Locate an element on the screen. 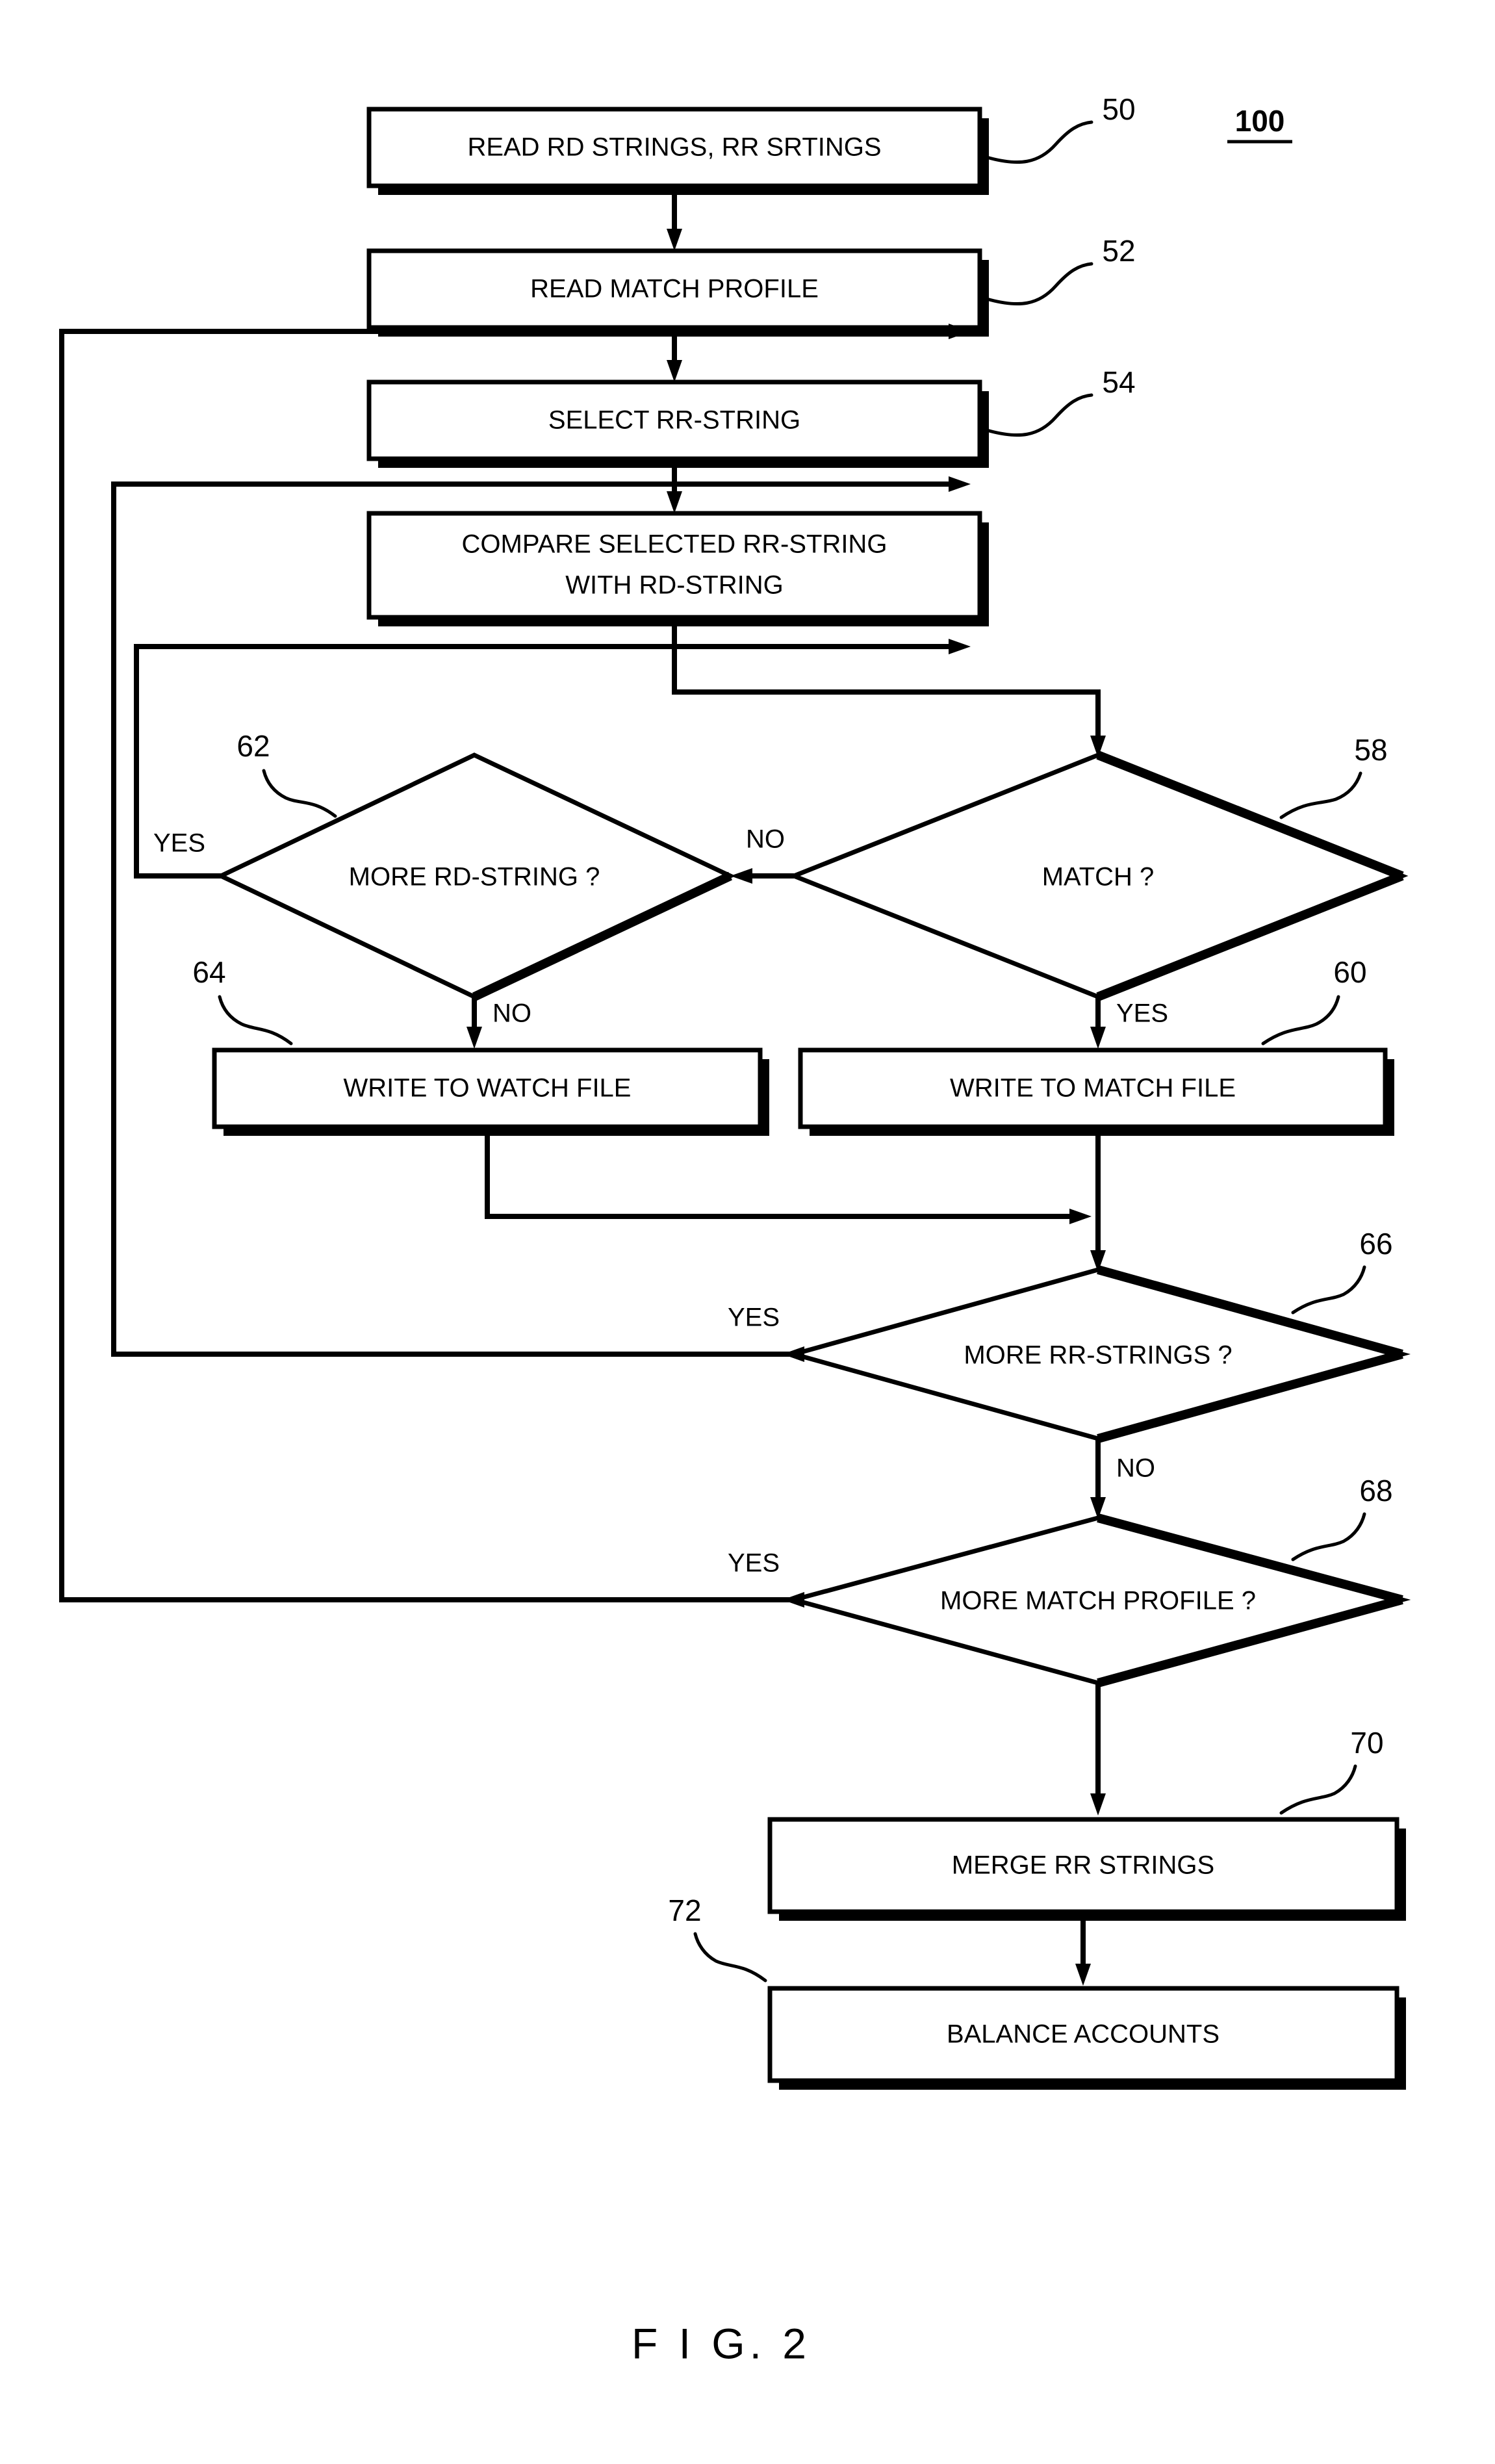 Image resolution: width=1495 pixels, height=2464 pixels. edge-label-more-profile-yes: YES is located at coordinates (754, 1563).